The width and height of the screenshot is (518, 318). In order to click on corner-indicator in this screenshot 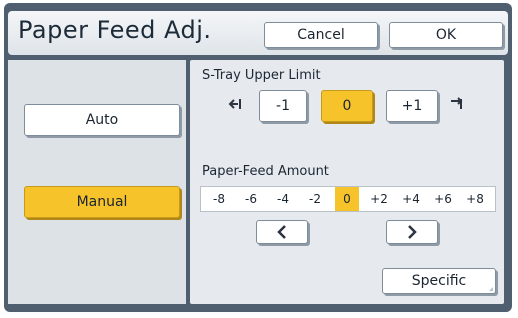, I will do `click(491, 289)`.